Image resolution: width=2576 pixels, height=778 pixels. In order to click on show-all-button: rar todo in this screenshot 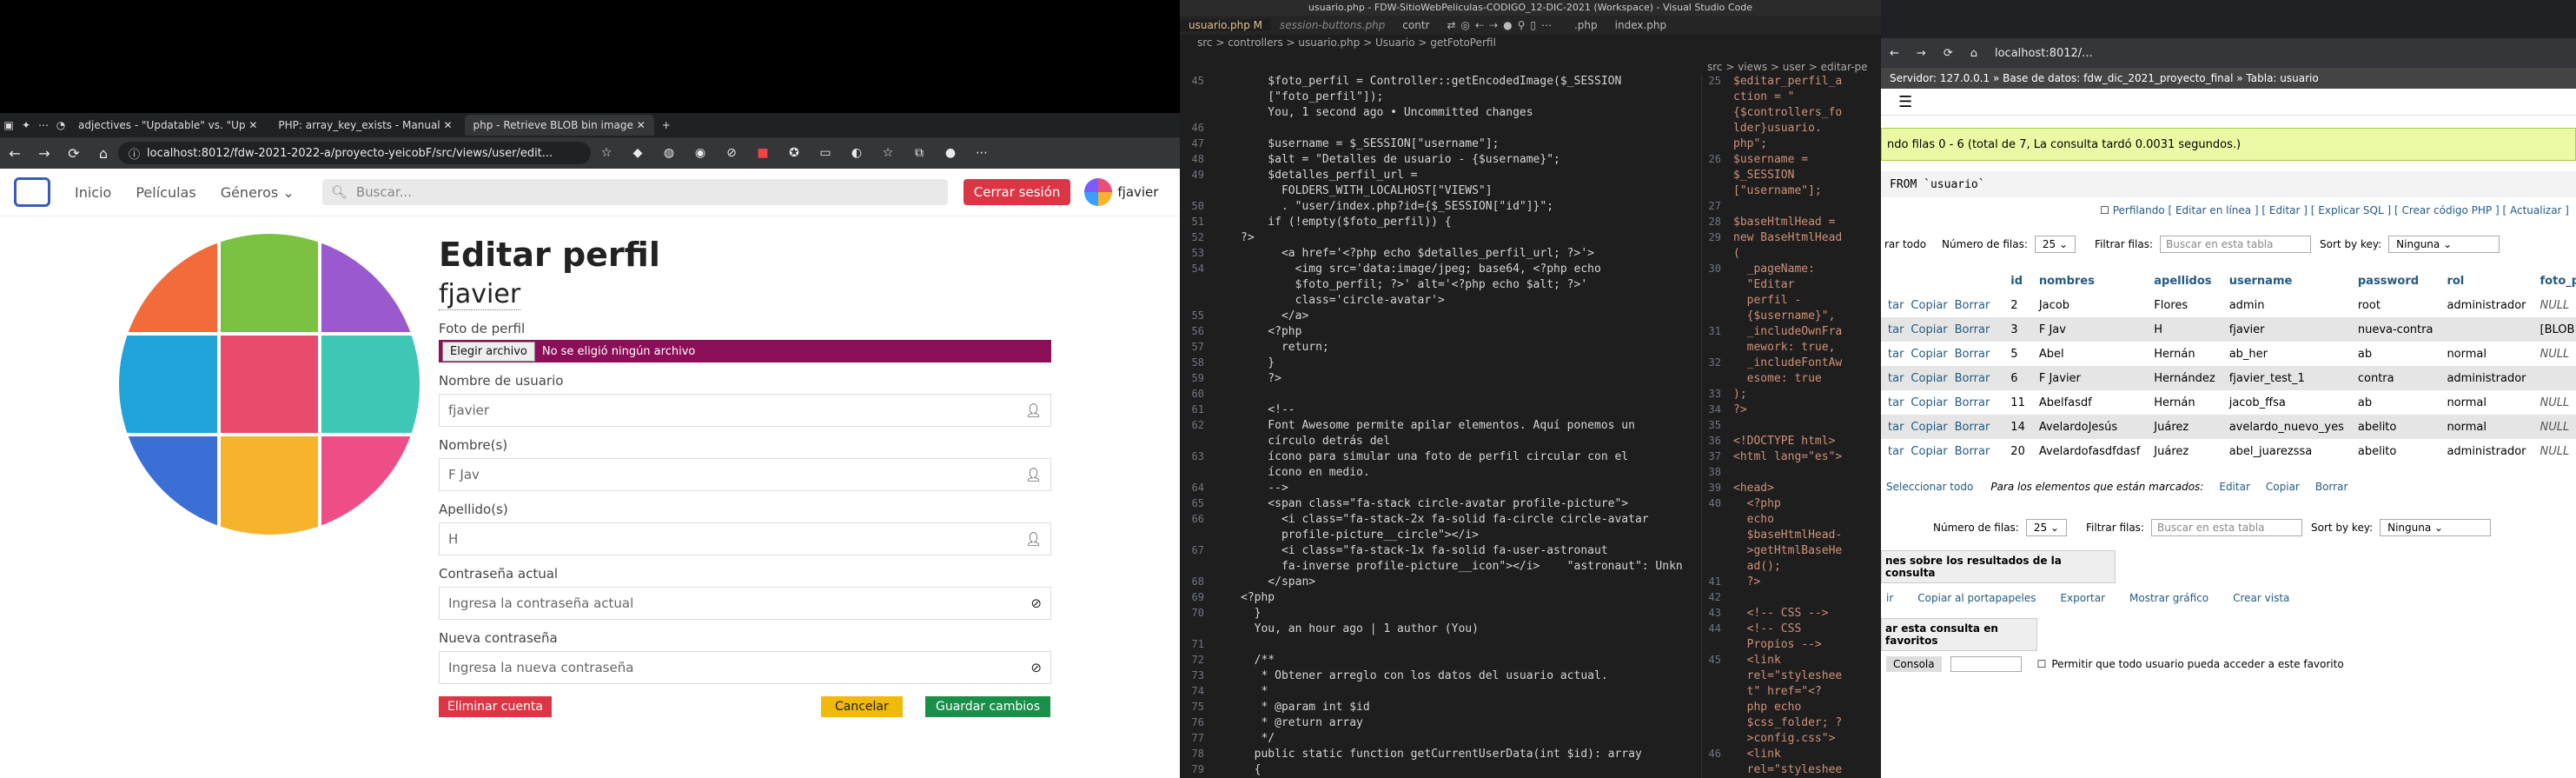, I will do `click(1905, 244)`.